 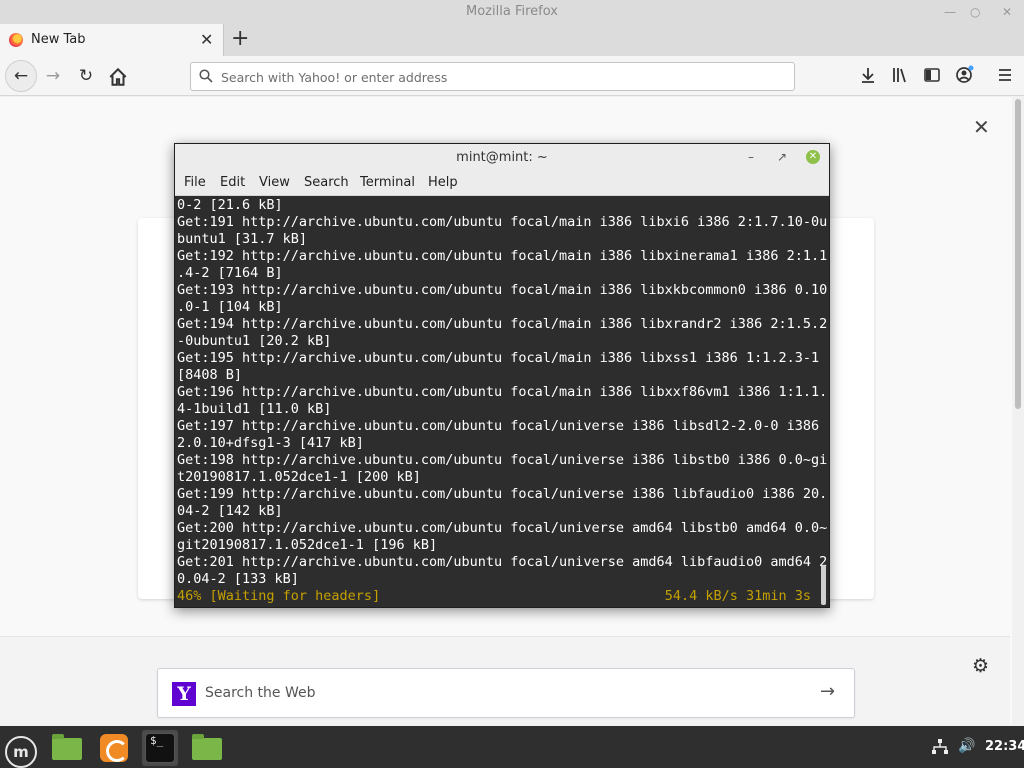 What do you see at coordinates (827, 691) in the screenshot?
I see `search-arrow-icon: →` at bounding box center [827, 691].